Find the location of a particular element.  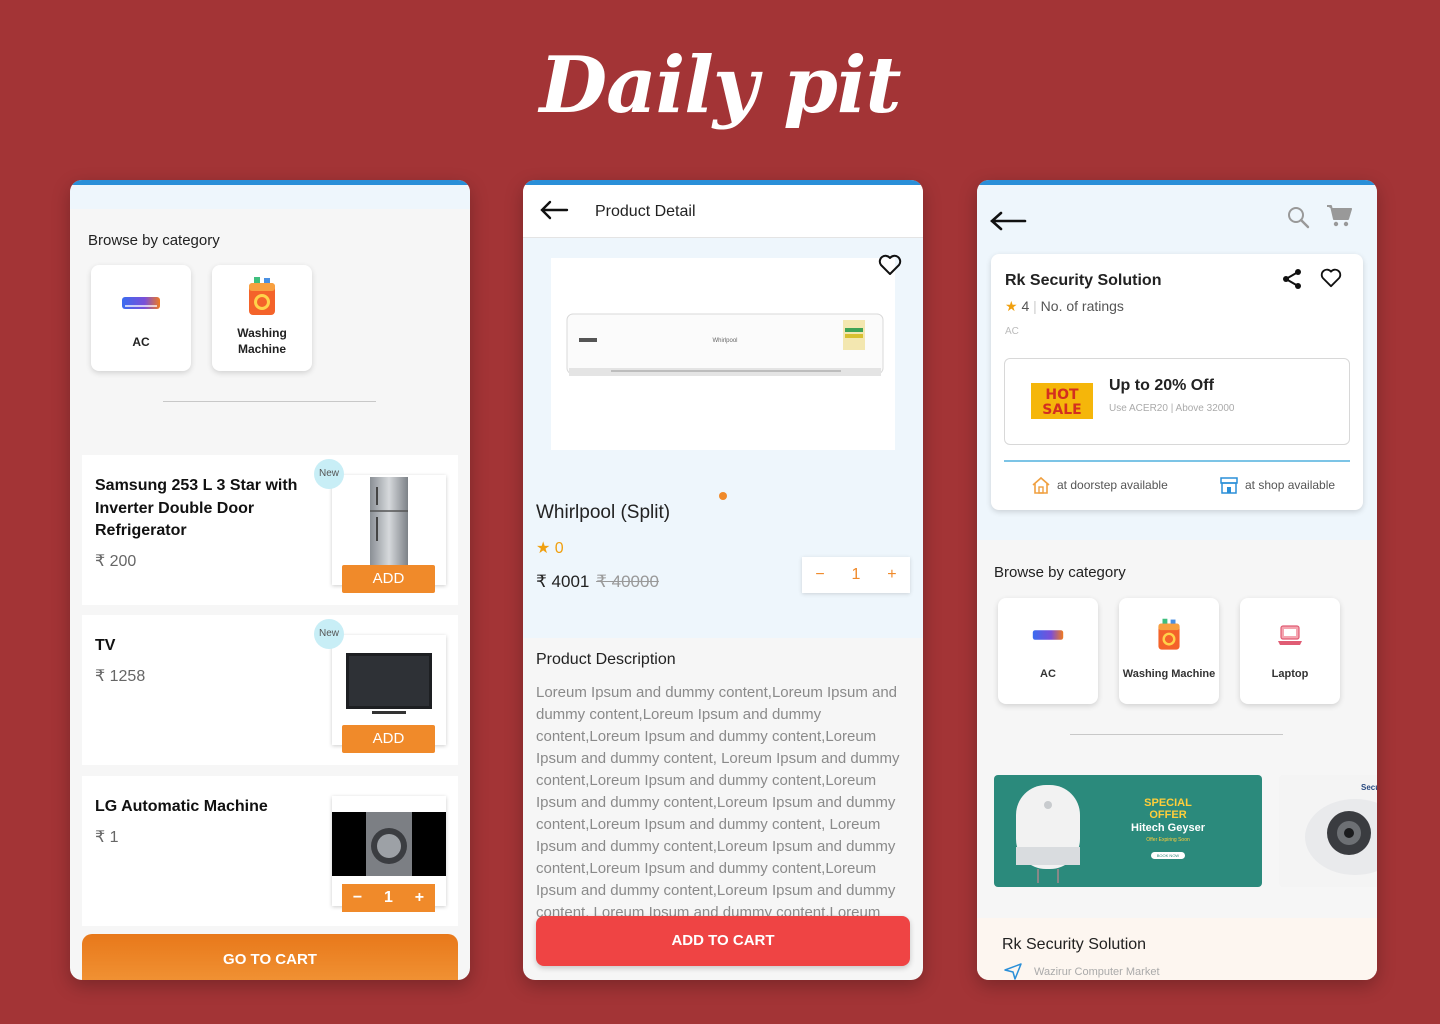

header: Product Detail is located at coordinates (723, 211).